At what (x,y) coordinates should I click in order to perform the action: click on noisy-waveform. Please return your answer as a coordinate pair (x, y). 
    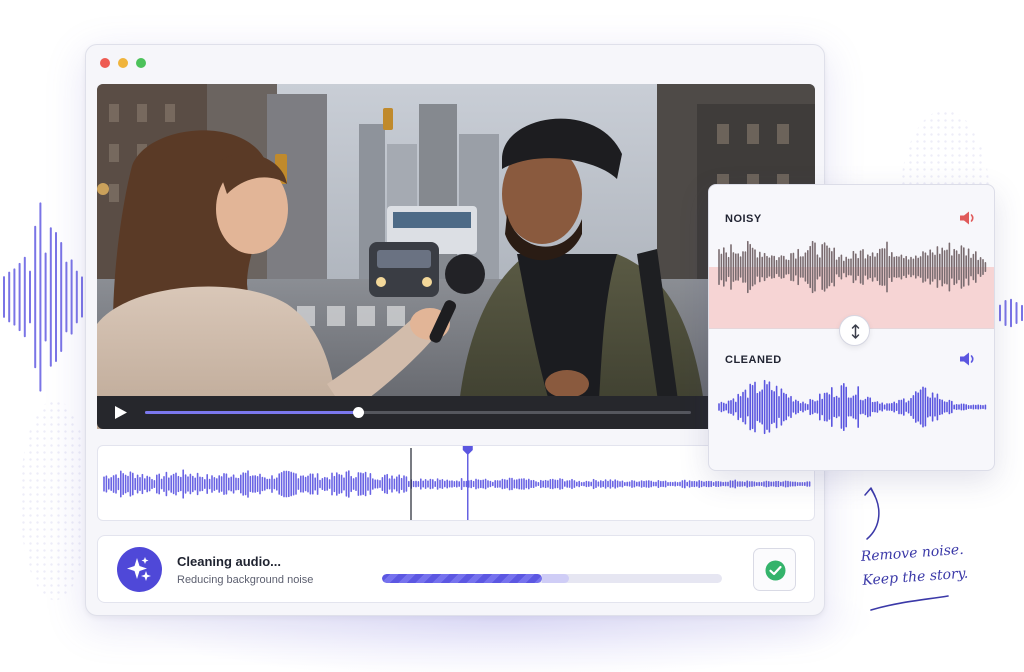
    Looking at the image, I should click on (852, 267).